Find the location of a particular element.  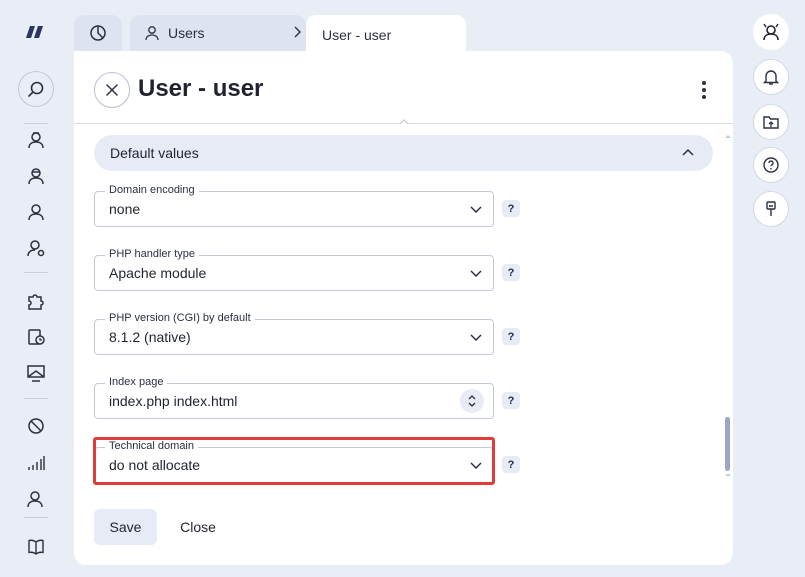

field-value: index.php index.html is located at coordinates (173, 401).